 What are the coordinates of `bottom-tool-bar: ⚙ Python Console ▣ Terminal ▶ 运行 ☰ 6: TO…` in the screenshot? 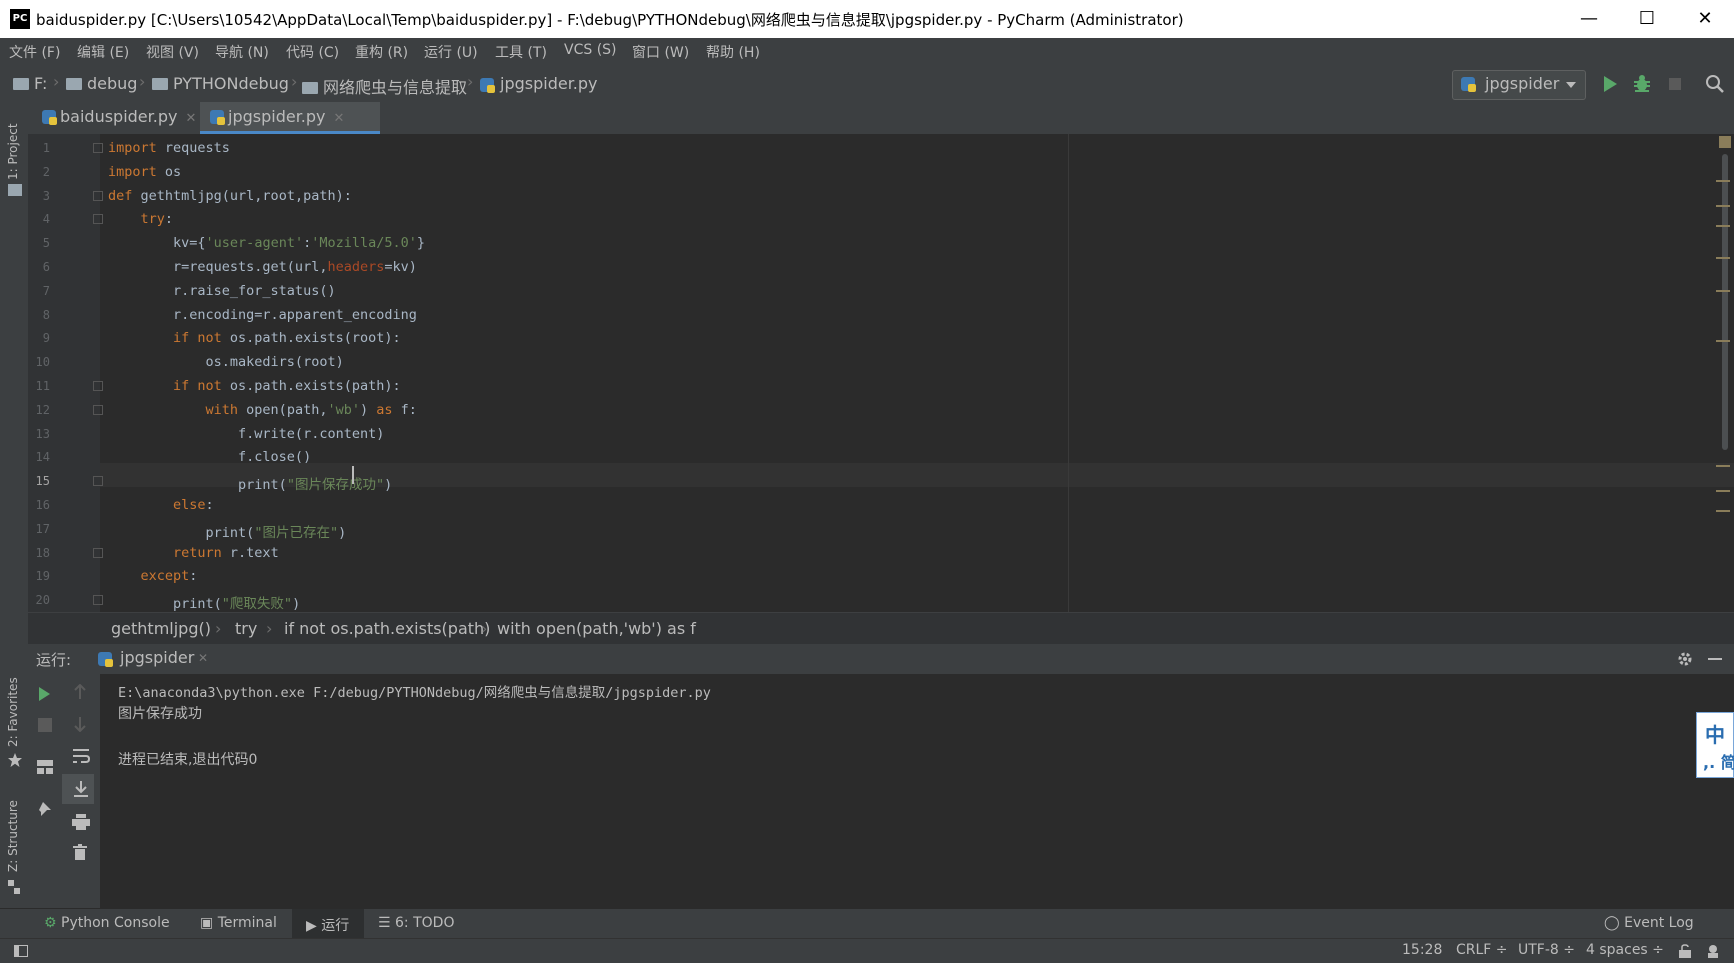 It's located at (867, 923).